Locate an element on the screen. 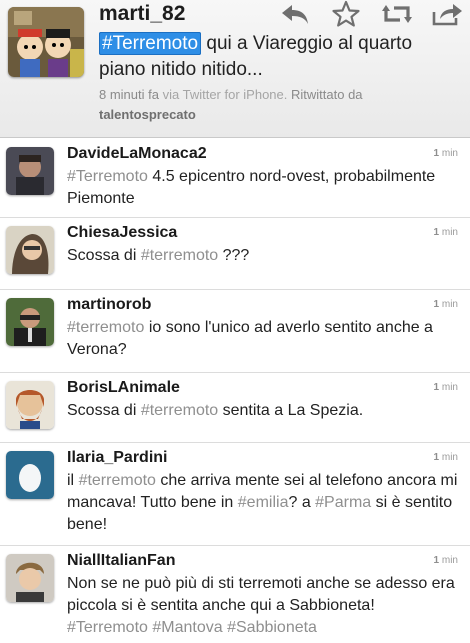 Image resolution: width=470 pixels, height=643 pixels. favorite-star-icon is located at coordinates (346, 14).